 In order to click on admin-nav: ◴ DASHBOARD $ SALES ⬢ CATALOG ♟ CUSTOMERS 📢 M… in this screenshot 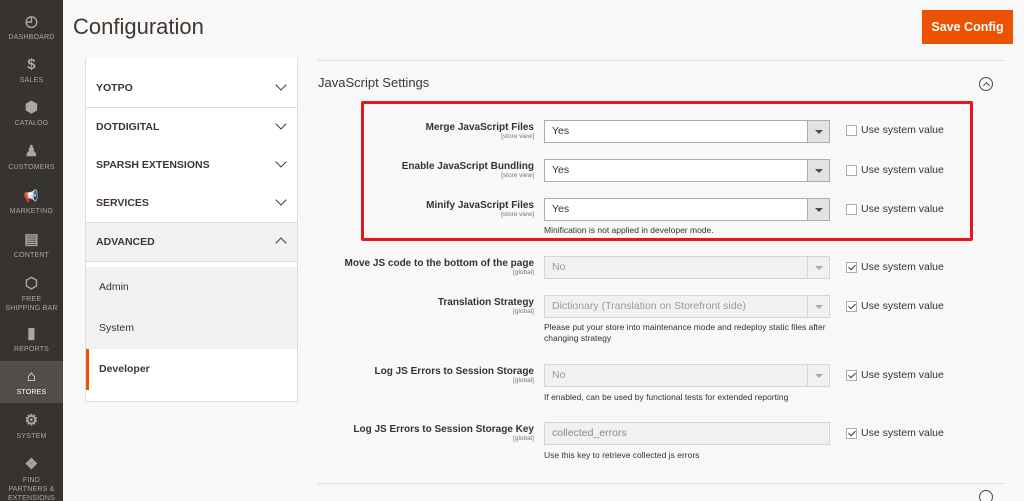, I will do `click(31, 250)`.